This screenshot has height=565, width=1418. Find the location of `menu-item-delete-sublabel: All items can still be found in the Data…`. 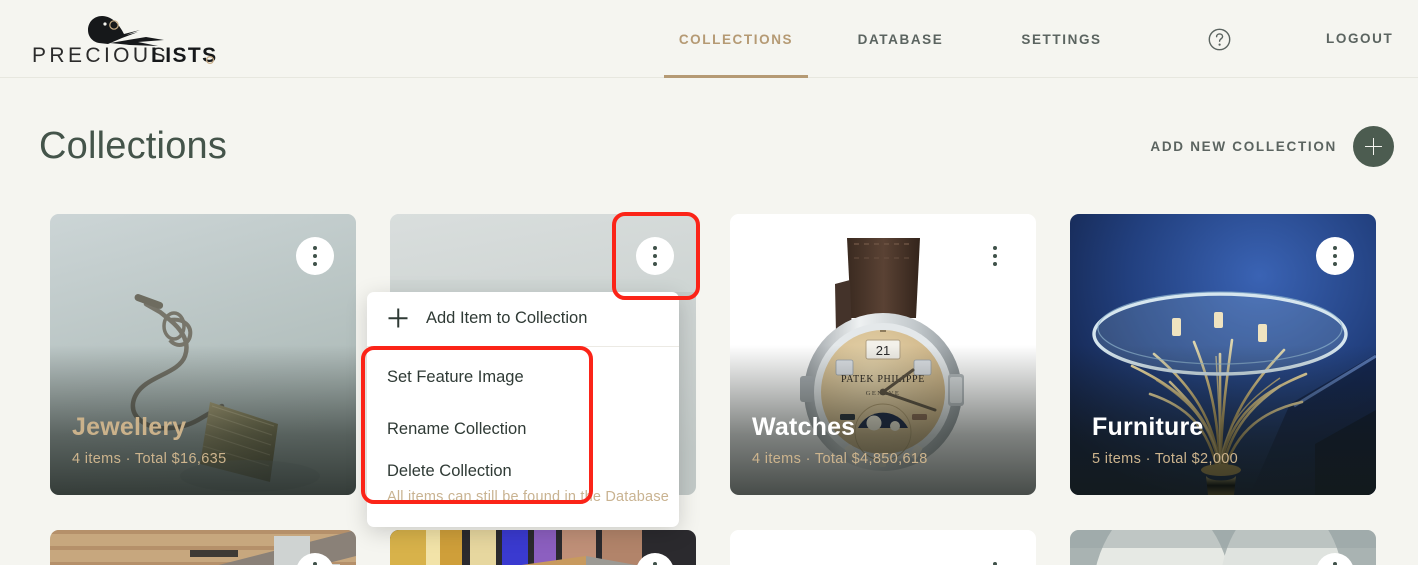

menu-item-delete-sublabel: All items can still be found in the Data… is located at coordinates (528, 497).